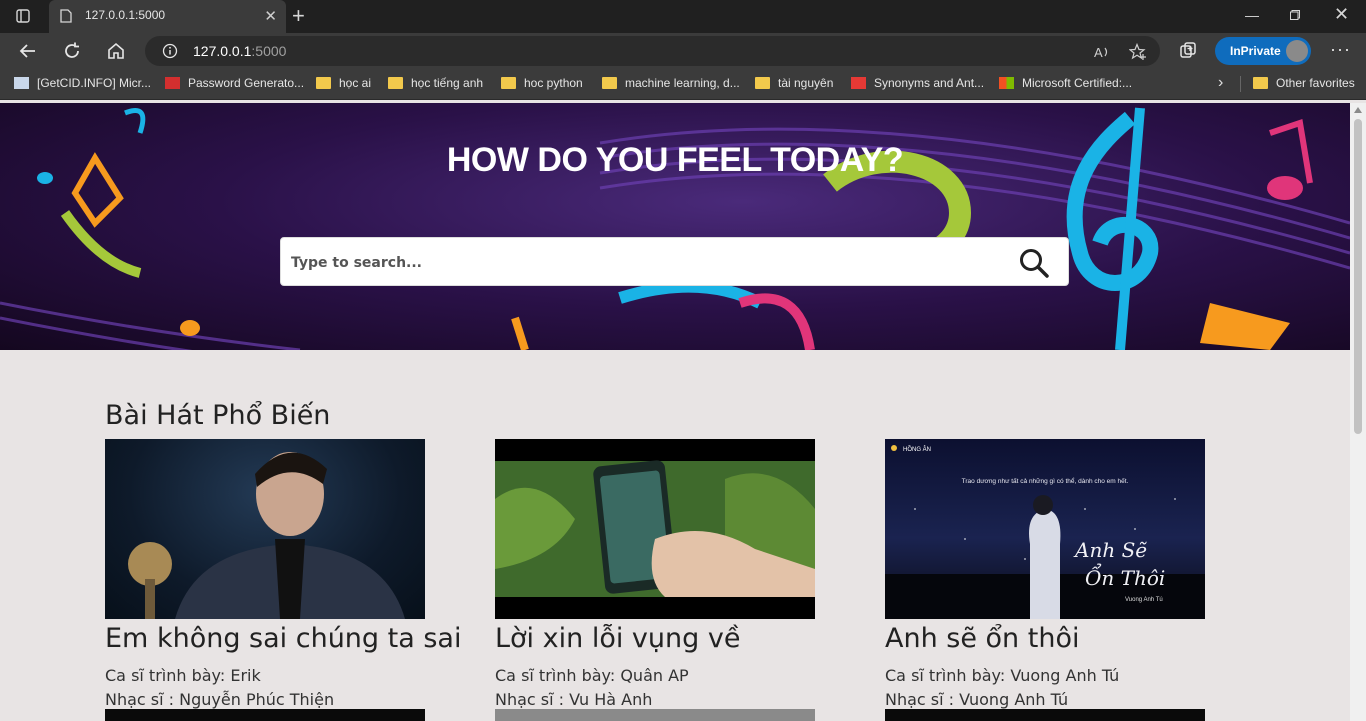  I want to click on profile-avatar, so click(1297, 51).